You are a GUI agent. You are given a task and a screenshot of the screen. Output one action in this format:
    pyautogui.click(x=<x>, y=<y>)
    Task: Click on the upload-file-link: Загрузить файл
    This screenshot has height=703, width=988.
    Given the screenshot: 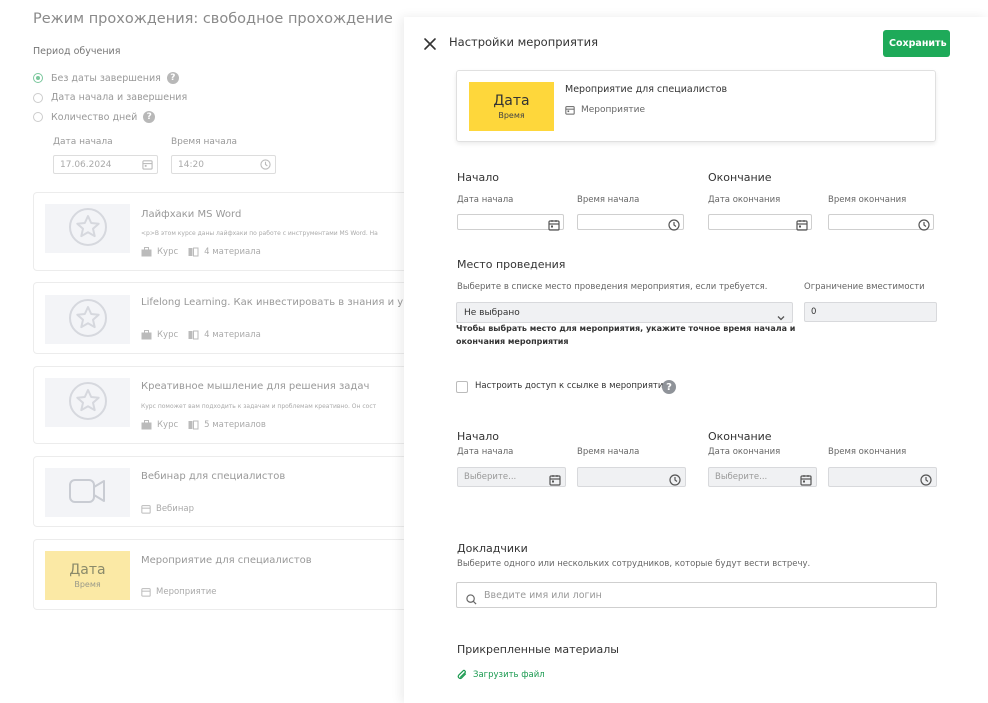 What is the action you would take?
    pyautogui.click(x=501, y=675)
    